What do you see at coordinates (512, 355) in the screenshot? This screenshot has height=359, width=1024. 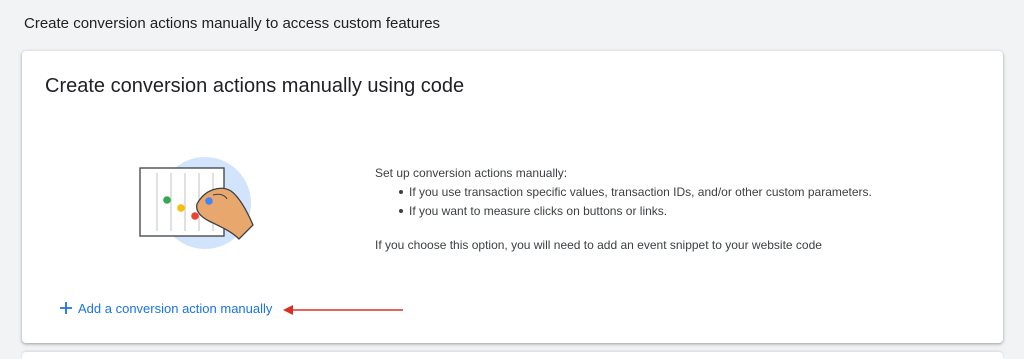 I see `next-card-edge` at bounding box center [512, 355].